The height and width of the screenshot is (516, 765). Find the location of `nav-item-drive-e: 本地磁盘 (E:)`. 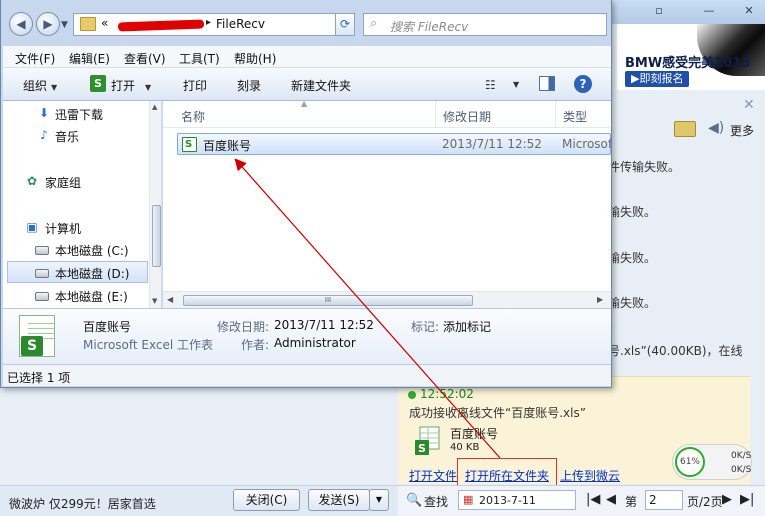

nav-item-drive-e: 本地磁盘 (E:) is located at coordinates (74, 296).